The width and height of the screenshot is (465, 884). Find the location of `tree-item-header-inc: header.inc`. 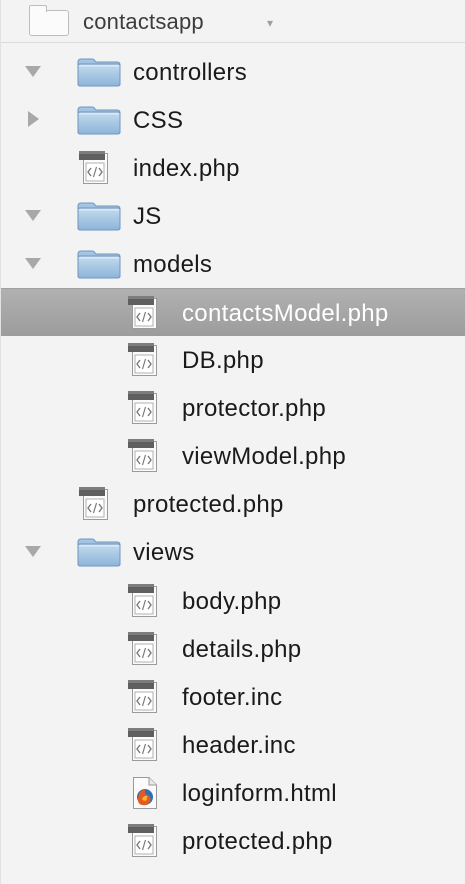

tree-item-header-inc: header.inc is located at coordinates (233, 745).